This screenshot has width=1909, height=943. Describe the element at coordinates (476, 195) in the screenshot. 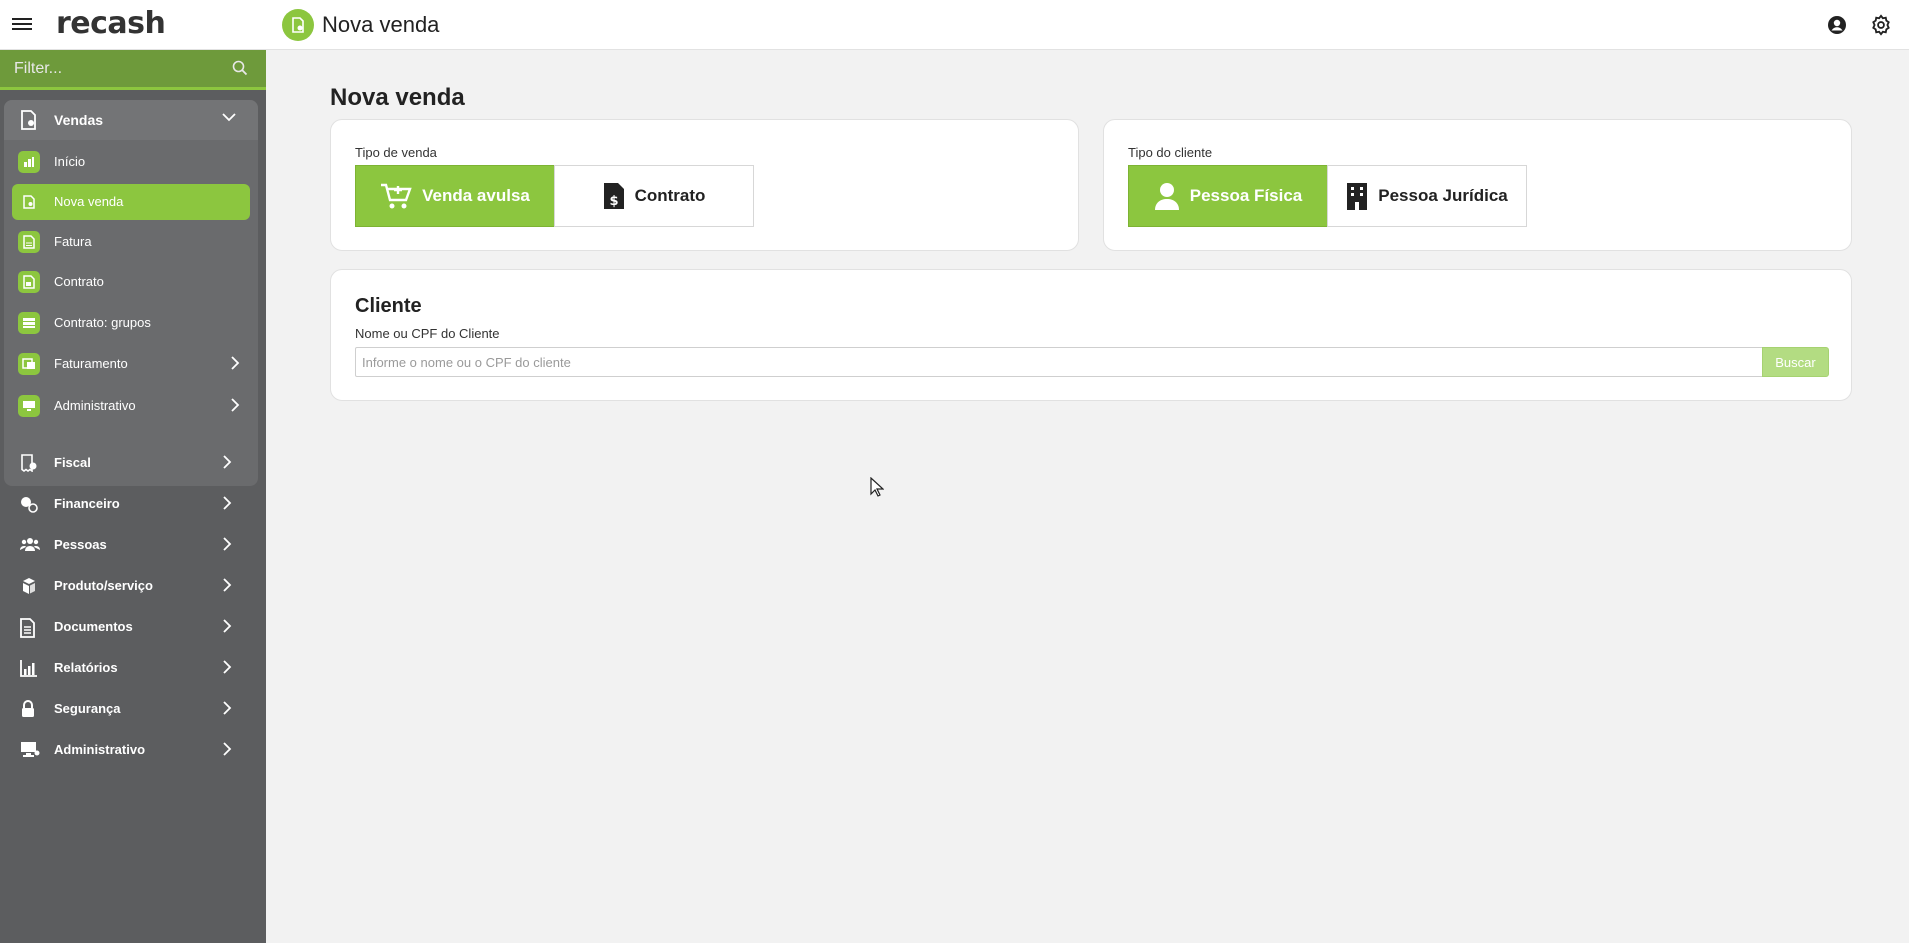

I see `option-label: Venda avulsa` at that location.